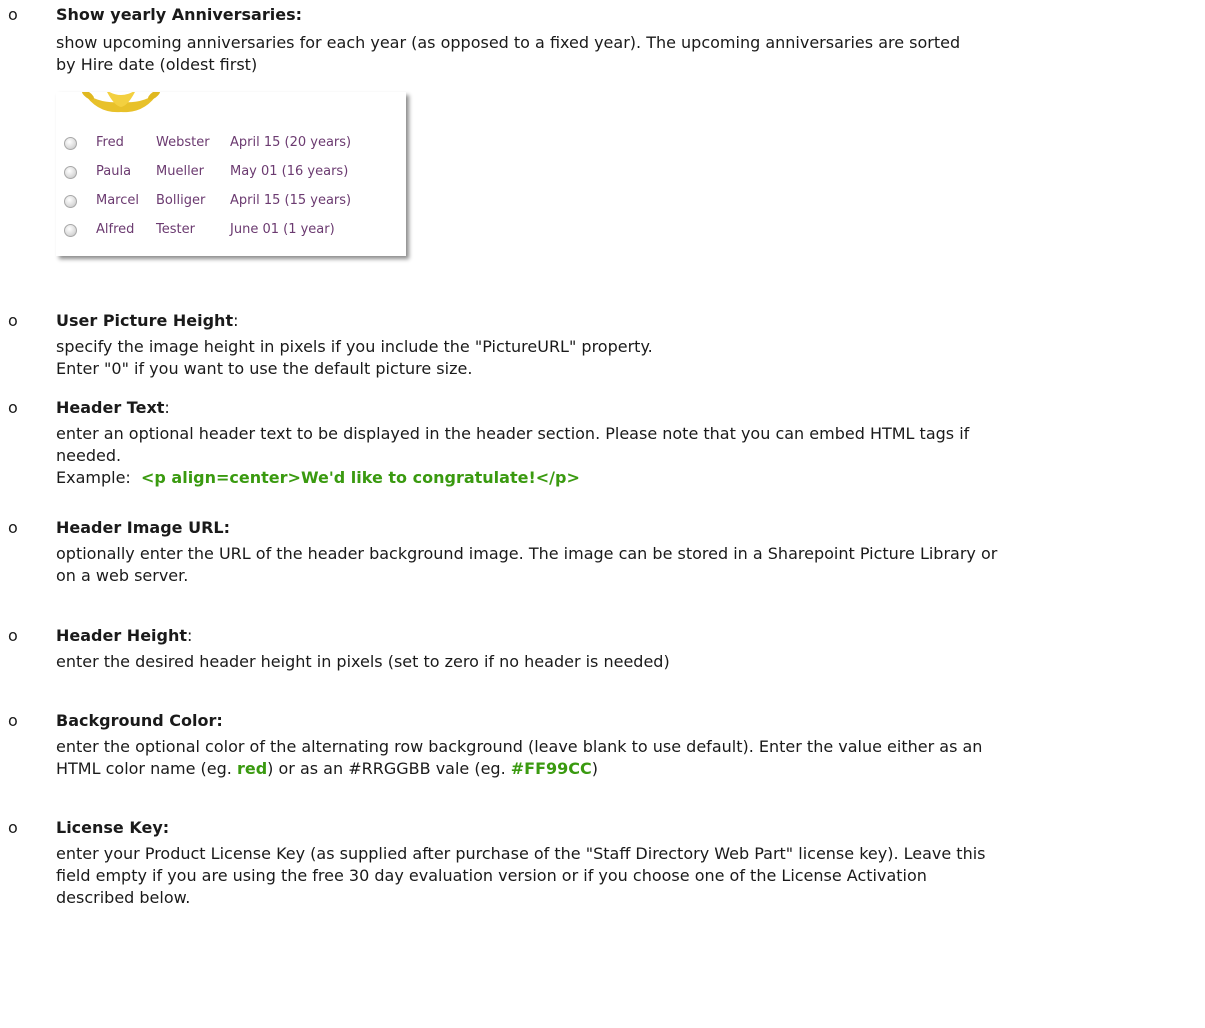  Describe the element at coordinates (289, 171) in the screenshot. I see `anniversary-date: May 01 (16 years)` at that location.